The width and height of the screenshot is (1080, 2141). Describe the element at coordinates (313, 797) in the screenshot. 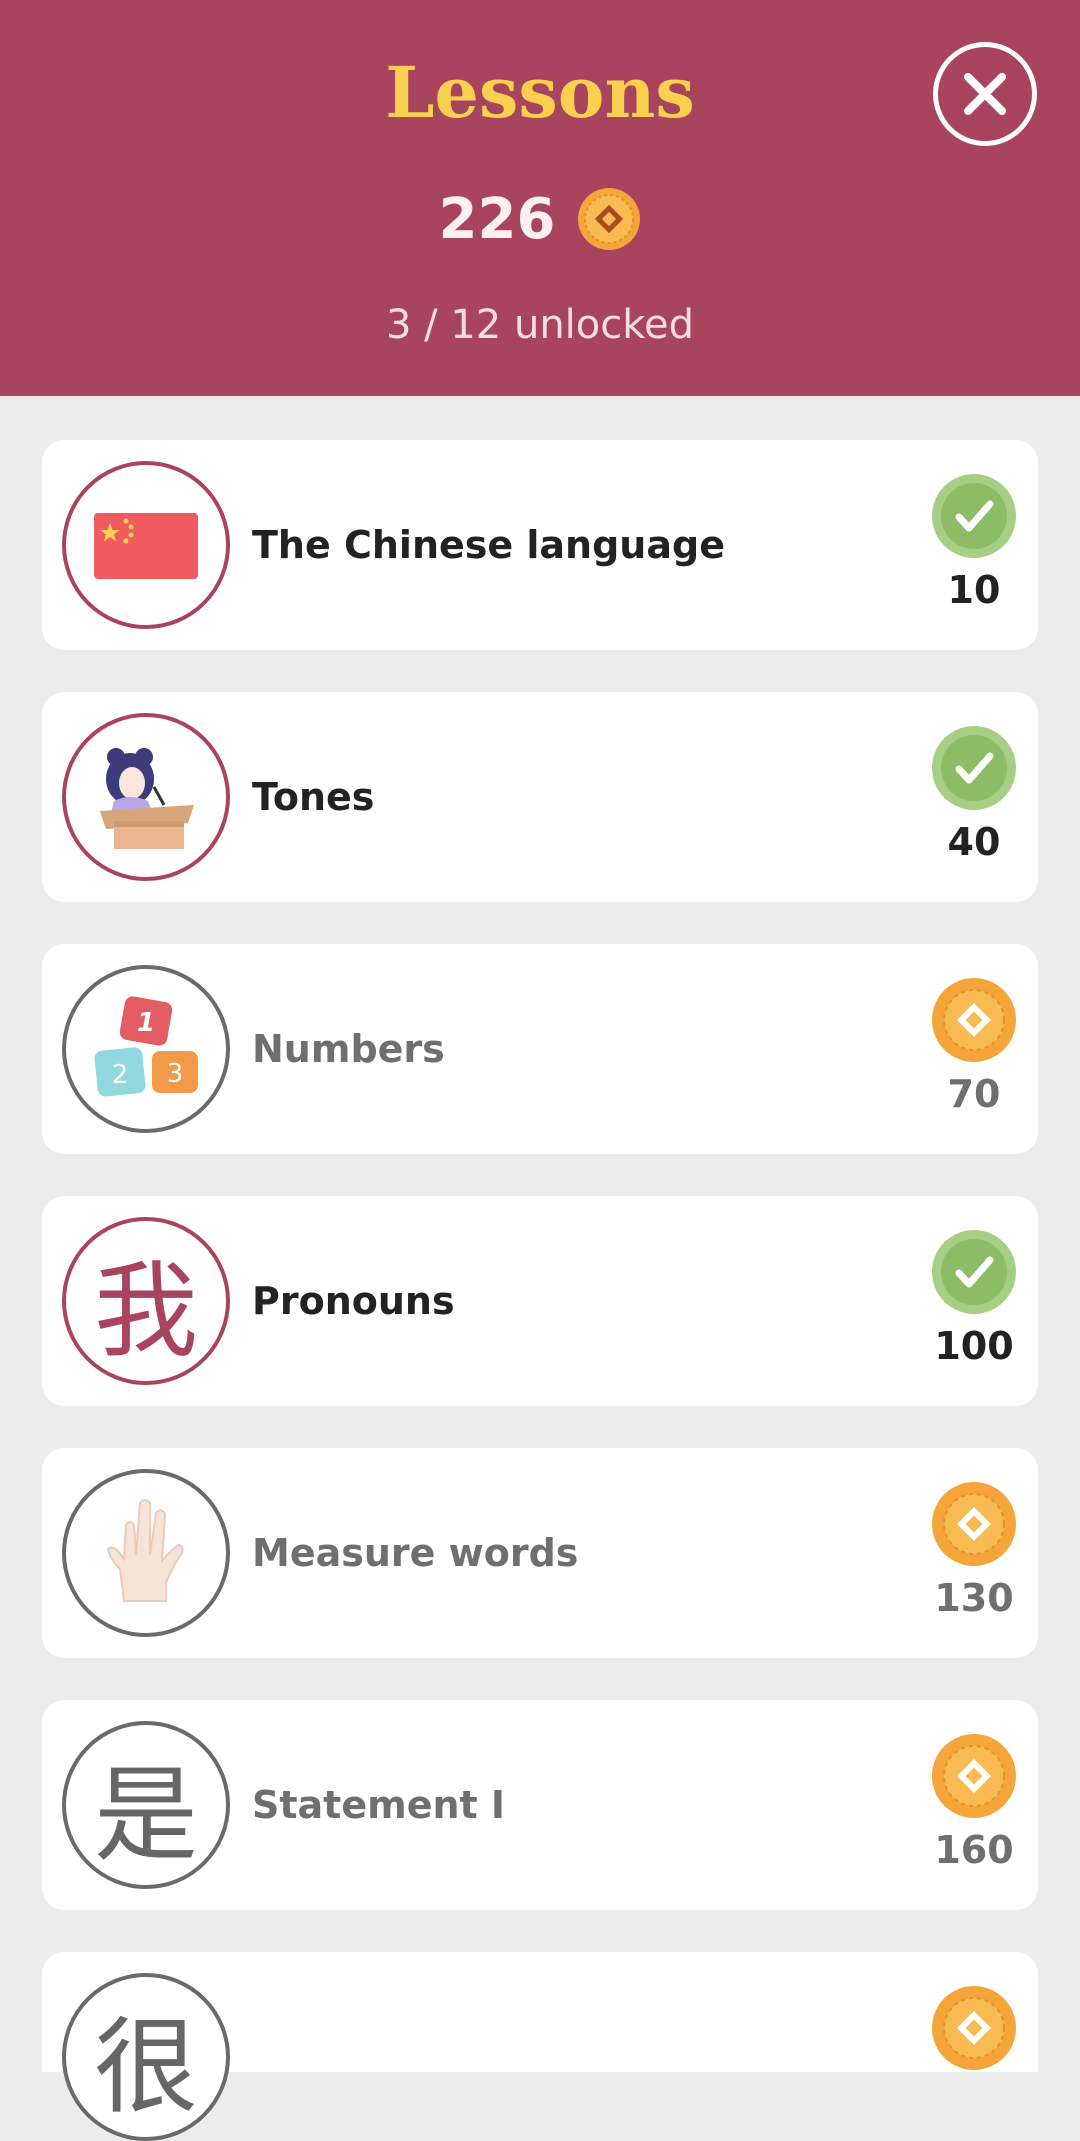

I see `lesson-title: Tones` at that location.